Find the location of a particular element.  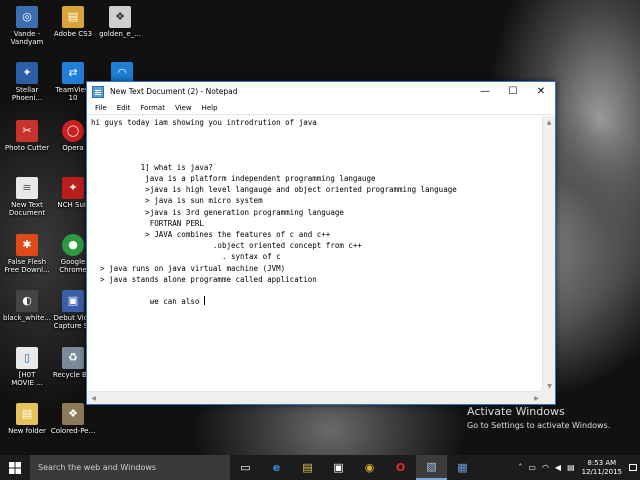

horizontal-scrollbar: ◀ ▶ is located at coordinates (315, 397).